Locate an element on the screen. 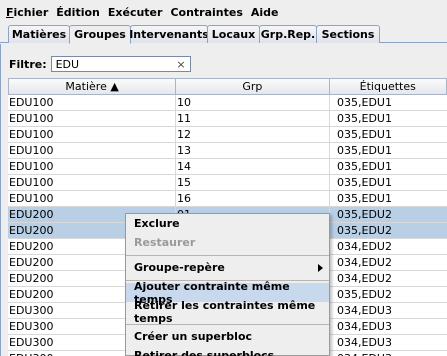  menu-aide: Aide is located at coordinates (265, 12).